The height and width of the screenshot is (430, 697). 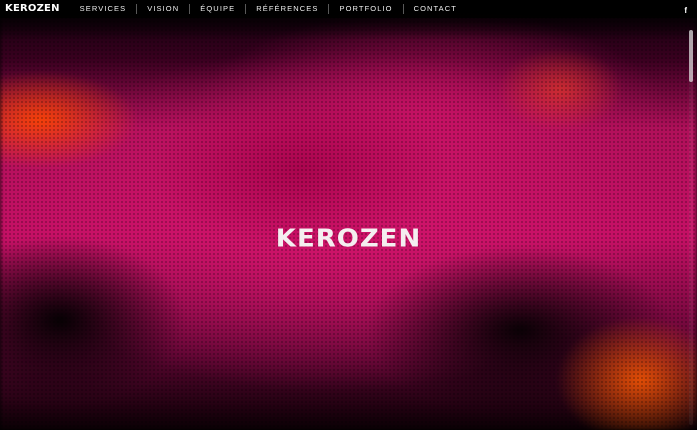 What do you see at coordinates (32, 9) in the screenshot?
I see `brand-logo: KEROZEN` at bounding box center [32, 9].